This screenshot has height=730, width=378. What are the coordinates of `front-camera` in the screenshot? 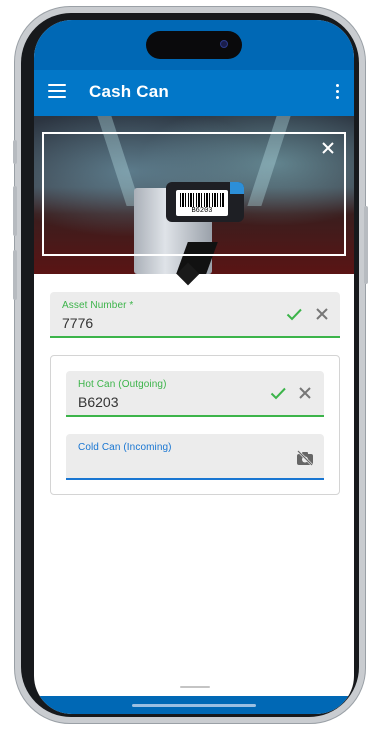 It's located at (224, 44).